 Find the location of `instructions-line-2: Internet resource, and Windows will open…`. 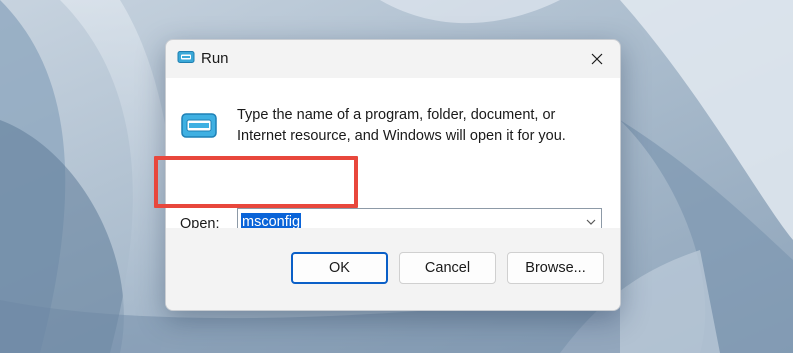

instructions-line-2: Internet resource, and Windows will open… is located at coordinates (401, 136).